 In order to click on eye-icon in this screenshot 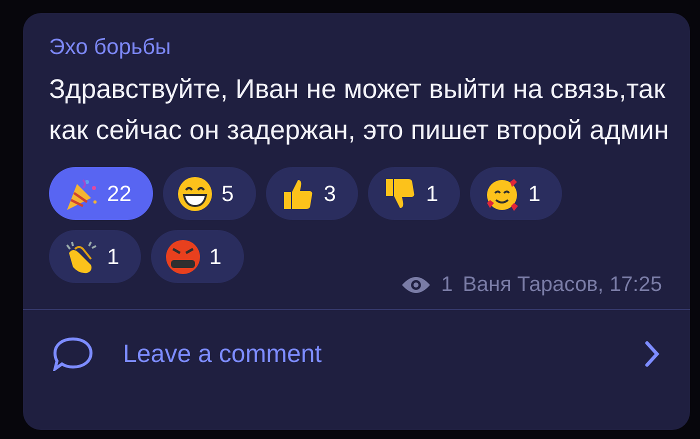, I will do `click(416, 285)`.